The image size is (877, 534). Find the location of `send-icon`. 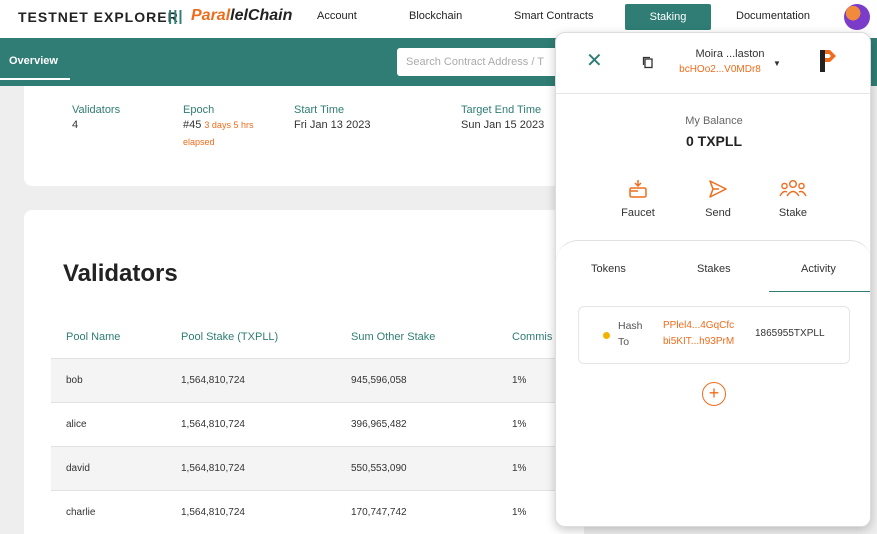

send-icon is located at coordinates (718, 190).